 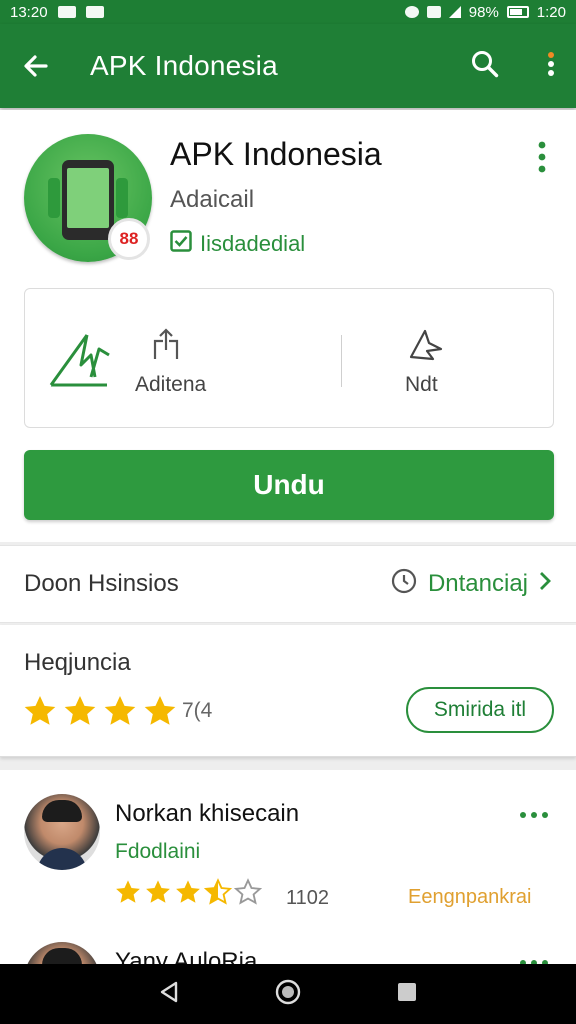 What do you see at coordinates (94, 12) in the screenshot?
I see `image-notification-icon` at bounding box center [94, 12].